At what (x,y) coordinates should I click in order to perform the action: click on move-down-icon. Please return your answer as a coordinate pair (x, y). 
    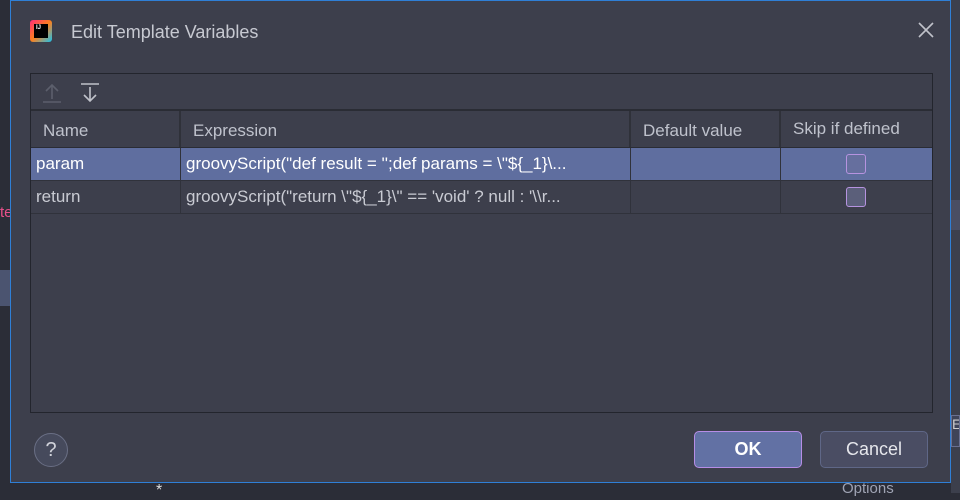
    Looking at the image, I should click on (90, 93).